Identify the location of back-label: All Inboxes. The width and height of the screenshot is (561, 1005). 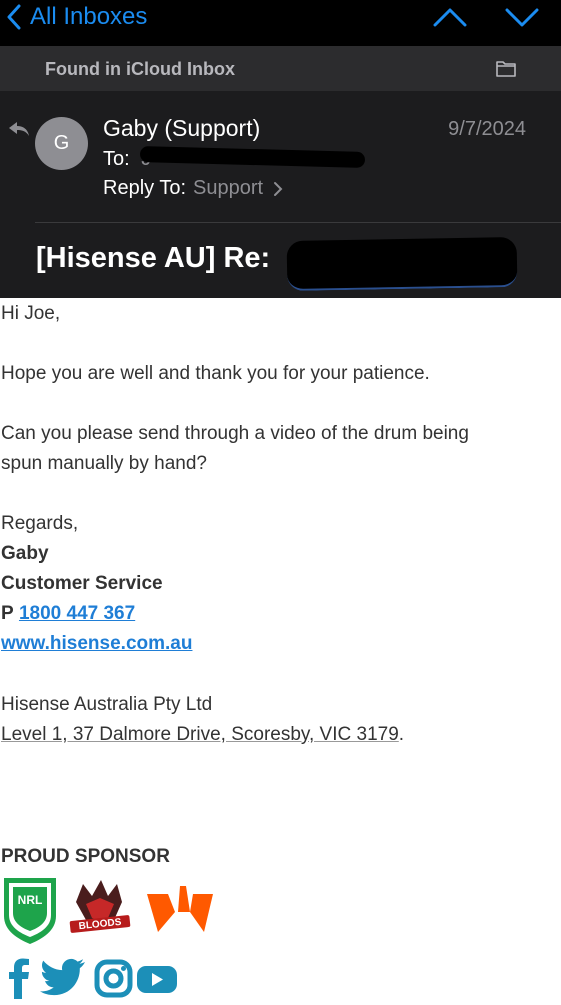
(89, 16).